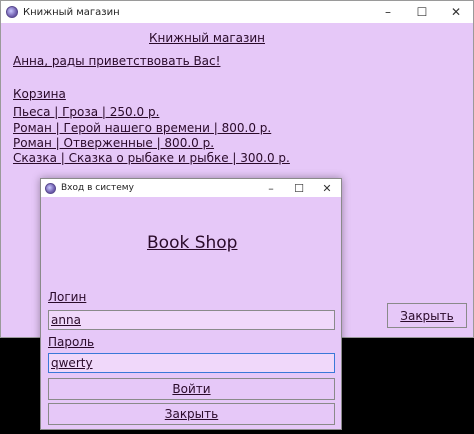  Describe the element at coordinates (191, 363) in the screenshot. I see `password-input` at that location.